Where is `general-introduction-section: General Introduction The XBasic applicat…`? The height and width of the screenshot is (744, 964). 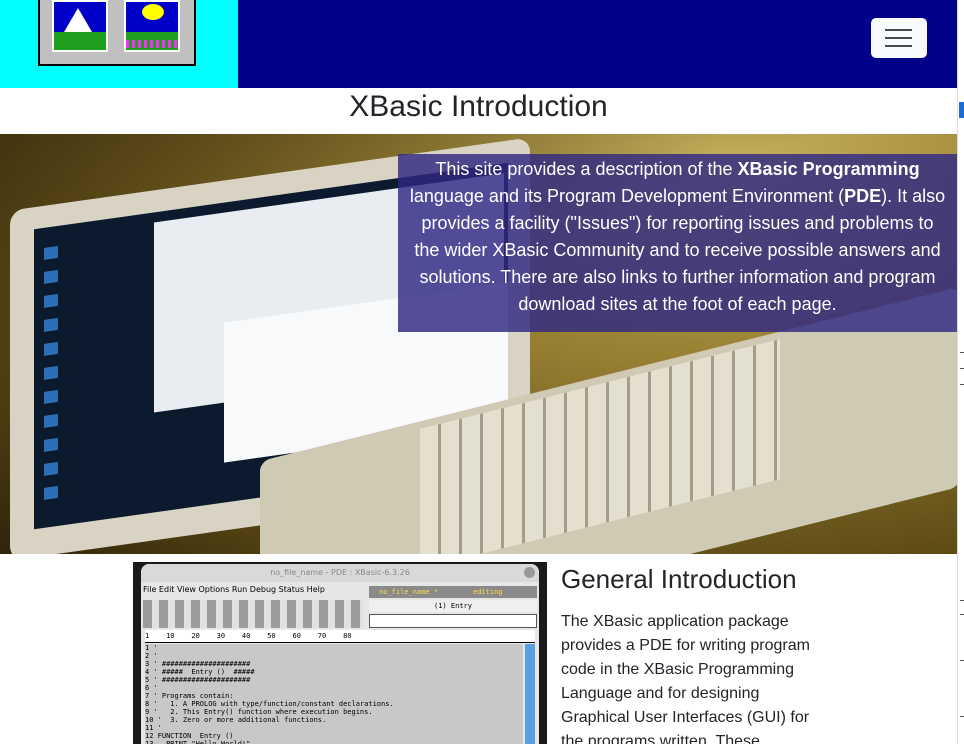 general-introduction-section: General Introduction The XBasic applicat… is located at coordinates (696, 653).